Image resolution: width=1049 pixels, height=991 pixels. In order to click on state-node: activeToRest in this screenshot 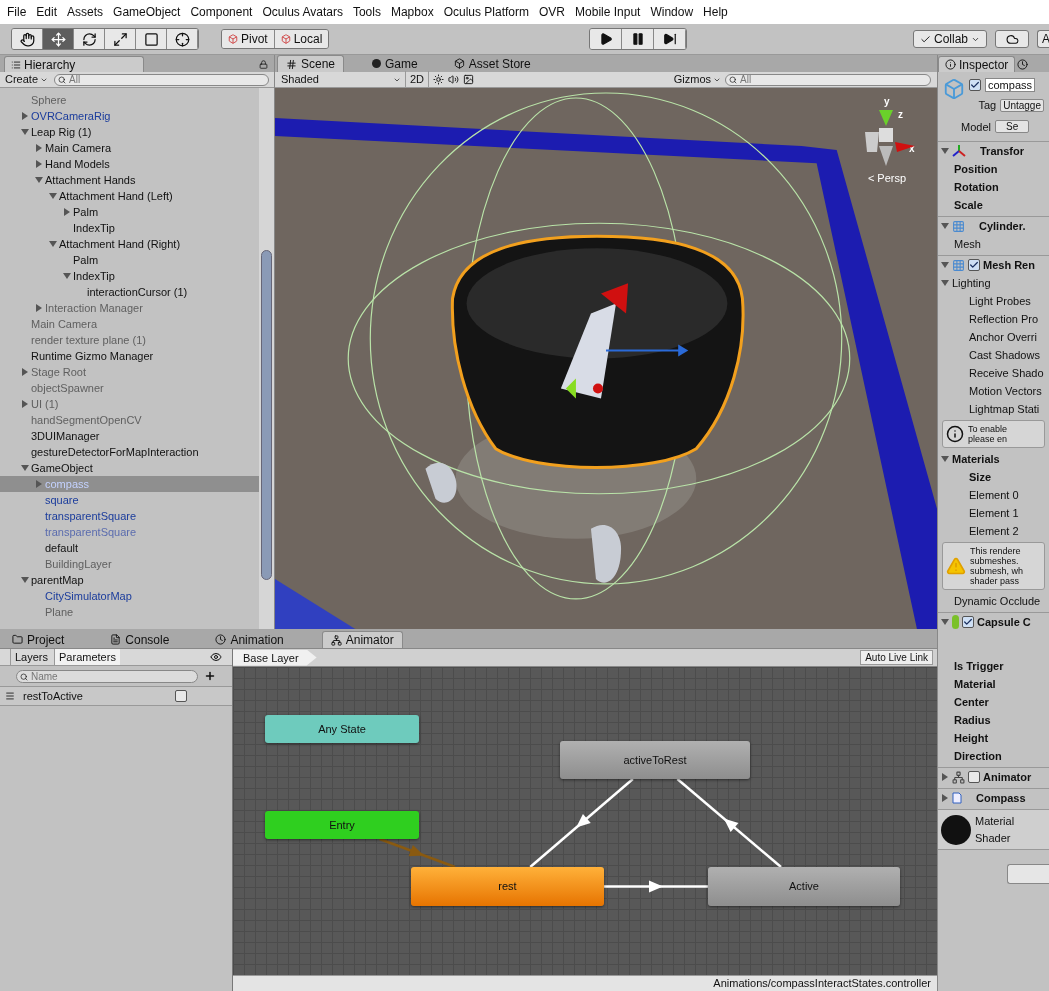, I will do `click(655, 760)`.